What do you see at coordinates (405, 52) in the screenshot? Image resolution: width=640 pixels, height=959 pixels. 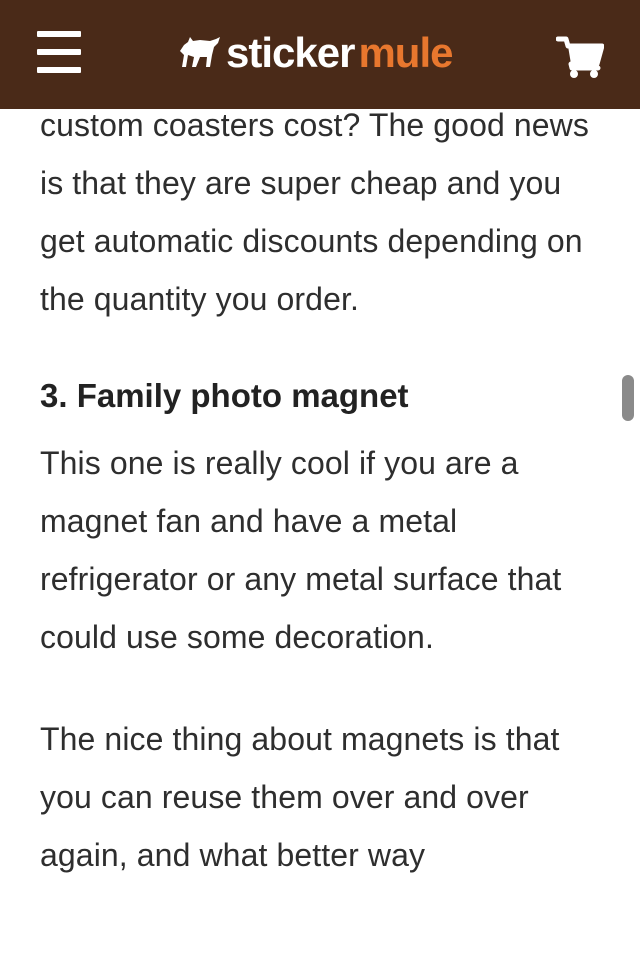 I see `logo-text-mule: mule` at bounding box center [405, 52].